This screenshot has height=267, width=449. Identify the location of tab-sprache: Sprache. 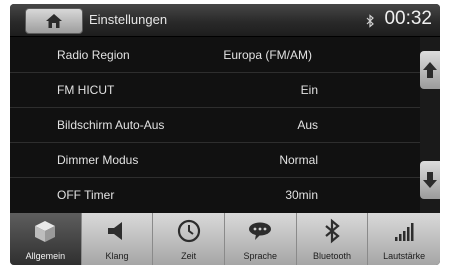
(261, 239).